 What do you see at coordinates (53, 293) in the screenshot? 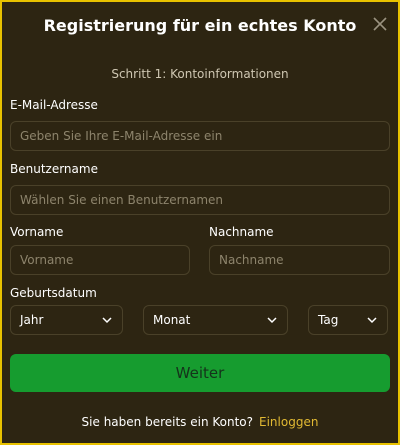
I see `birthdate-label: Geburtsdatum` at bounding box center [53, 293].